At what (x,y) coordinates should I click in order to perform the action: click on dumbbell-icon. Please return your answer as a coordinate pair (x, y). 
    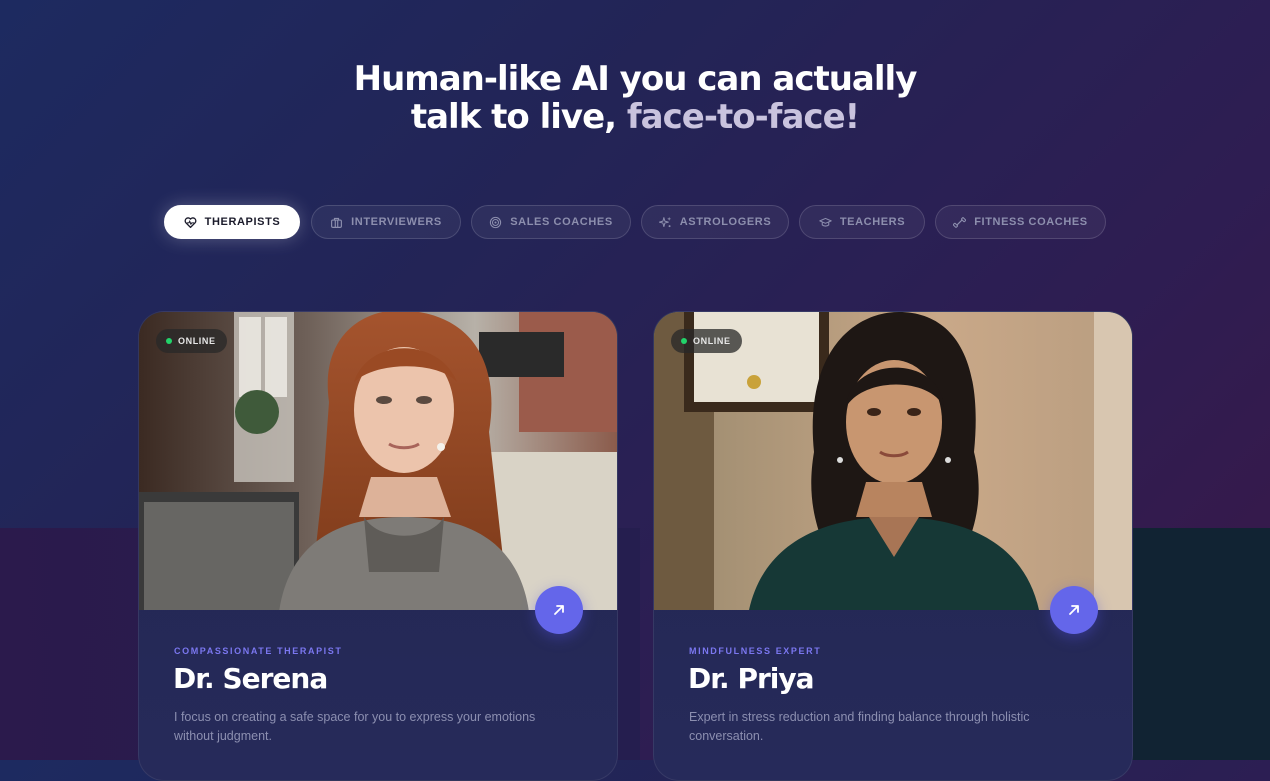
    Looking at the image, I should click on (960, 222).